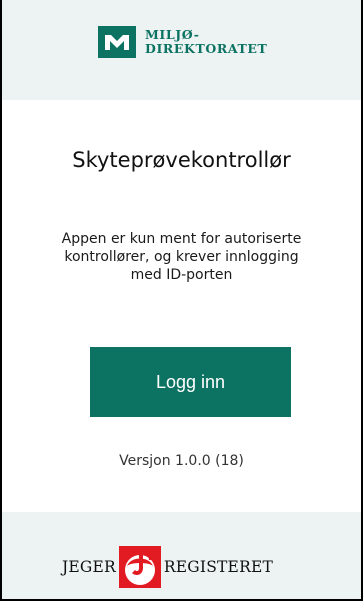 The height and width of the screenshot is (601, 363). I want to click on jegerregisteret-logo-icon, so click(139, 567).